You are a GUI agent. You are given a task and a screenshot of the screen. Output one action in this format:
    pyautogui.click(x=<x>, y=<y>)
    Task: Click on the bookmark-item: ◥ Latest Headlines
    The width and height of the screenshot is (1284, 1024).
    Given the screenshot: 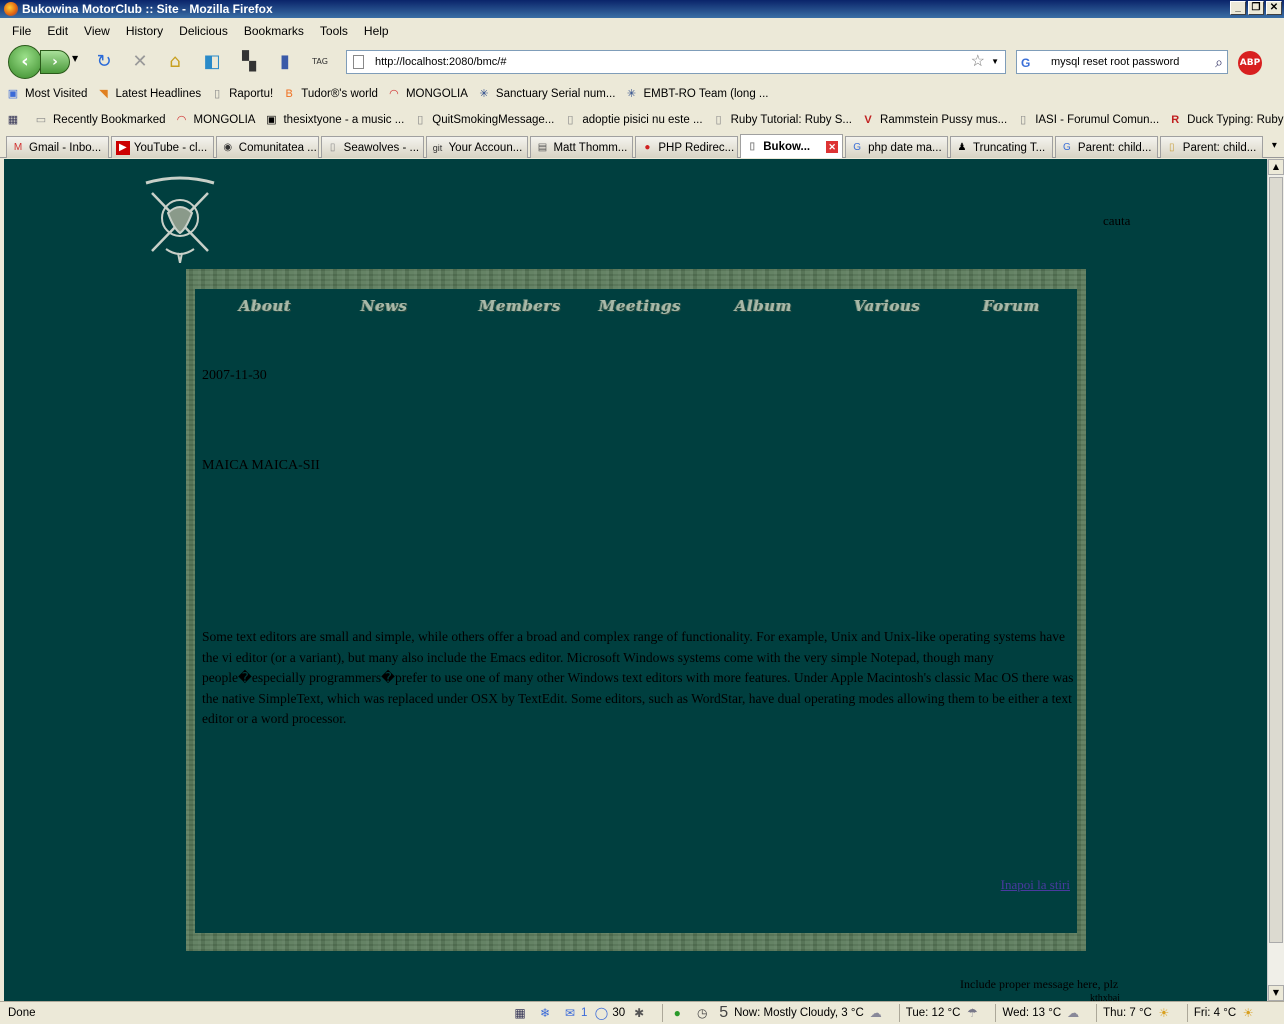 What is the action you would take?
    pyautogui.click(x=148, y=94)
    